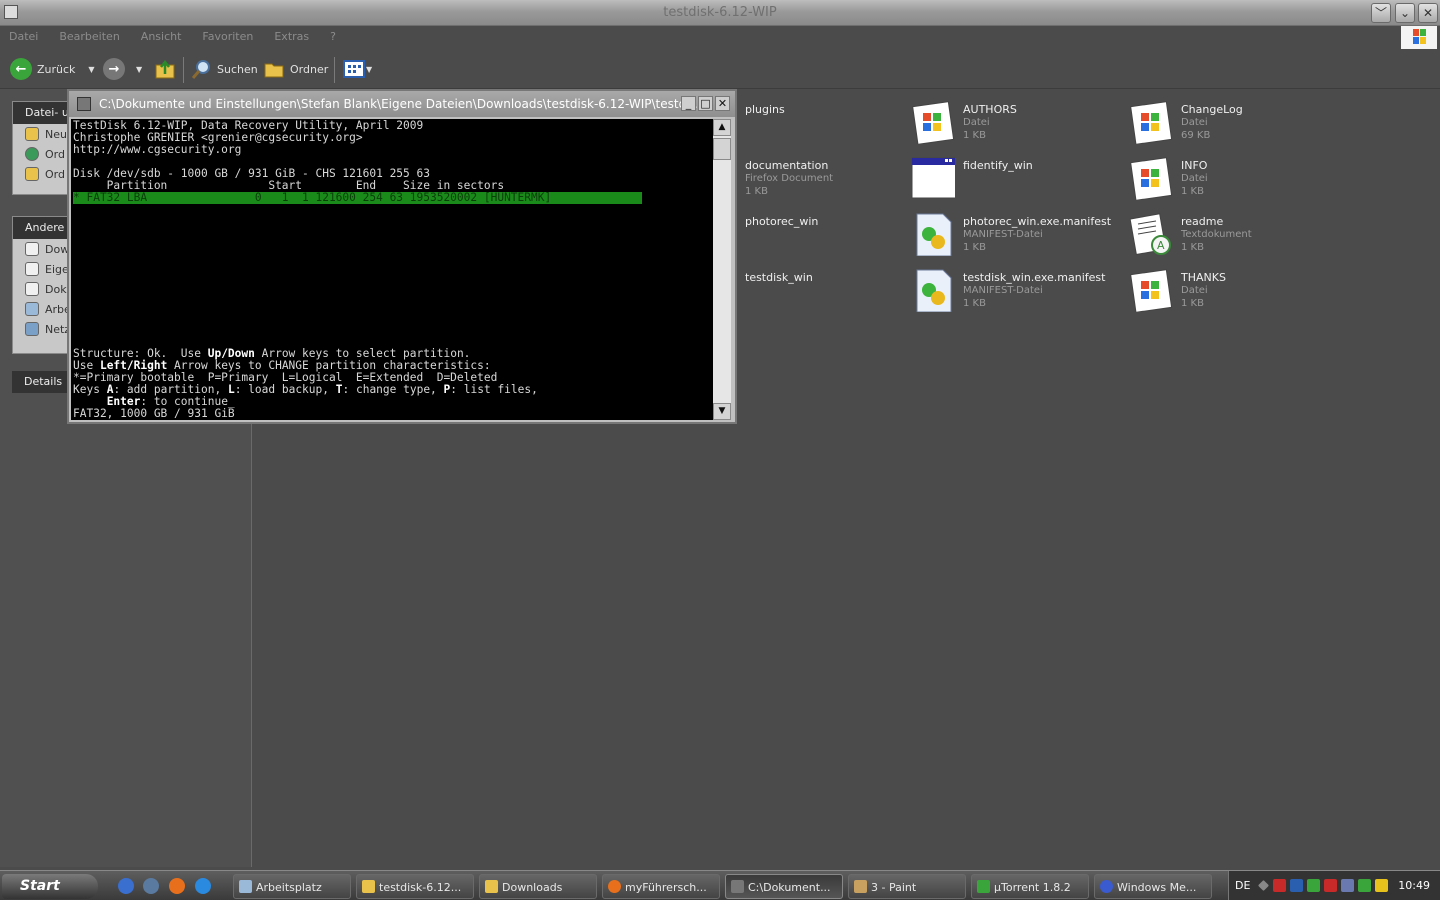 The height and width of the screenshot is (900, 1440). Describe the element at coordinates (122, 69) in the screenshot. I see `forward-button: → ▼` at that location.